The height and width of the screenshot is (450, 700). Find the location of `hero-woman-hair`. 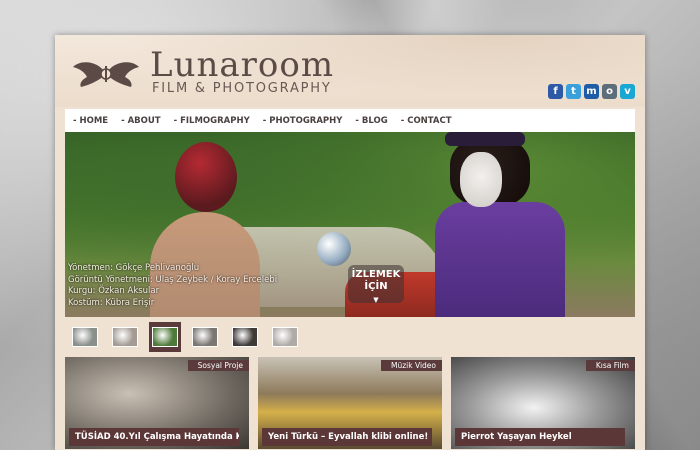

hero-woman-hair is located at coordinates (206, 177).